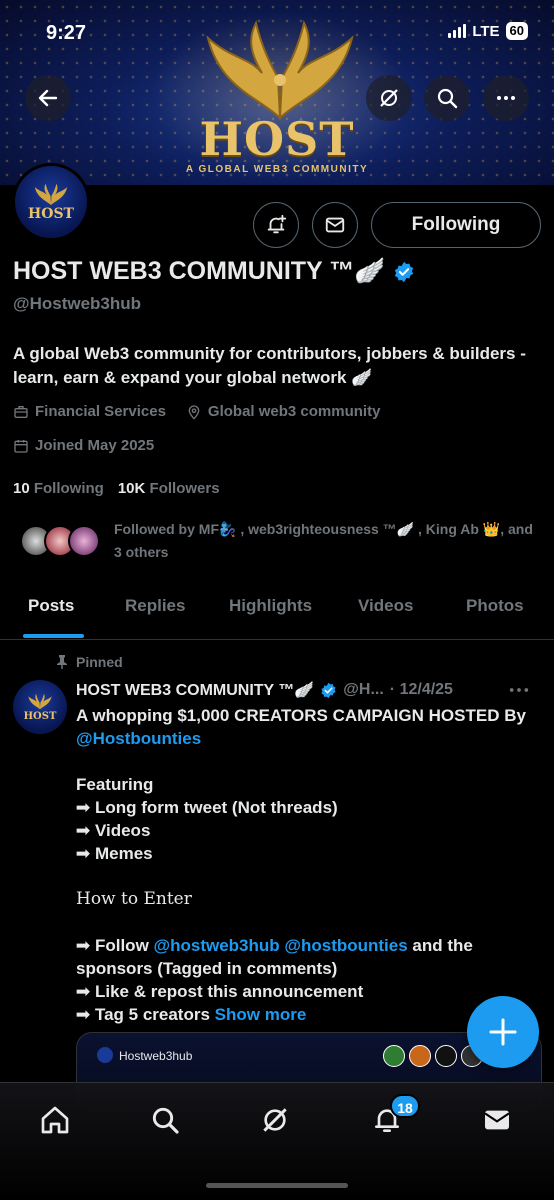 The width and height of the screenshot is (554, 1200). Describe the element at coordinates (66, 33) in the screenshot. I see `status-time: 9:27` at that location.